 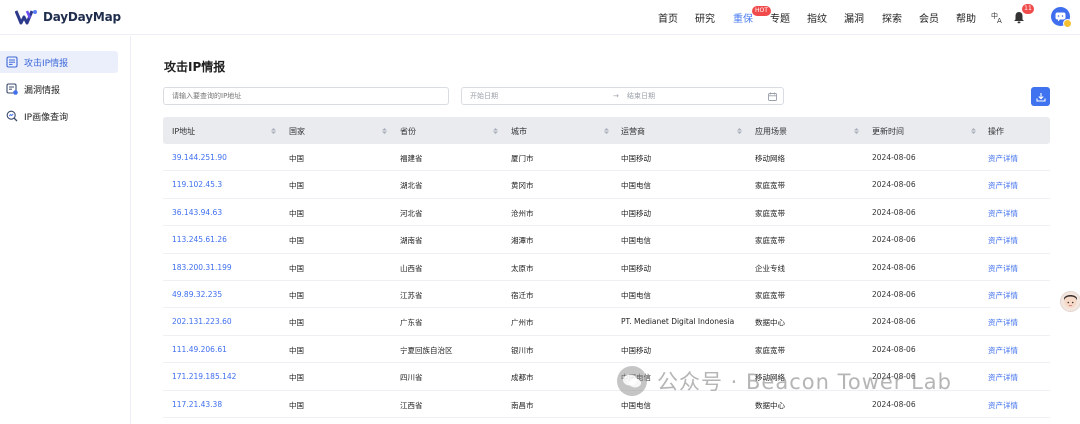 What do you see at coordinates (42, 90) in the screenshot?
I see `sidebar-item-label: 漏洞情报` at bounding box center [42, 90].